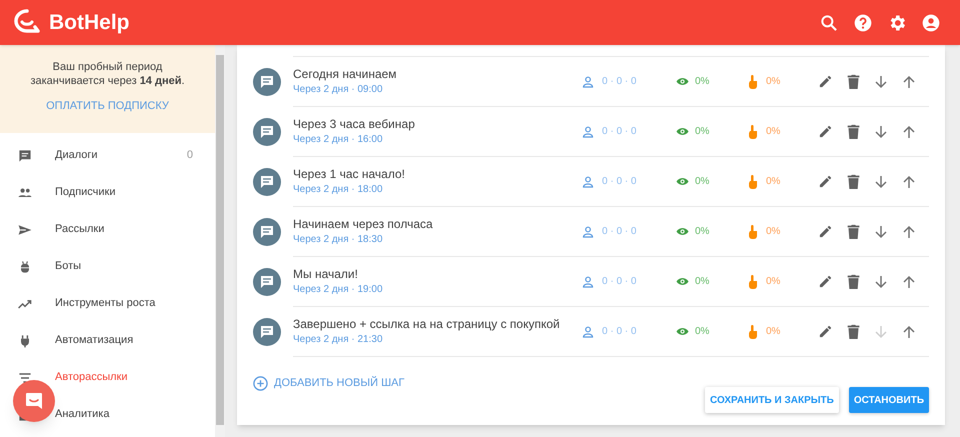 This screenshot has height=437, width=960. I want to click on nav-label: Подписчики, so click(85, 192).